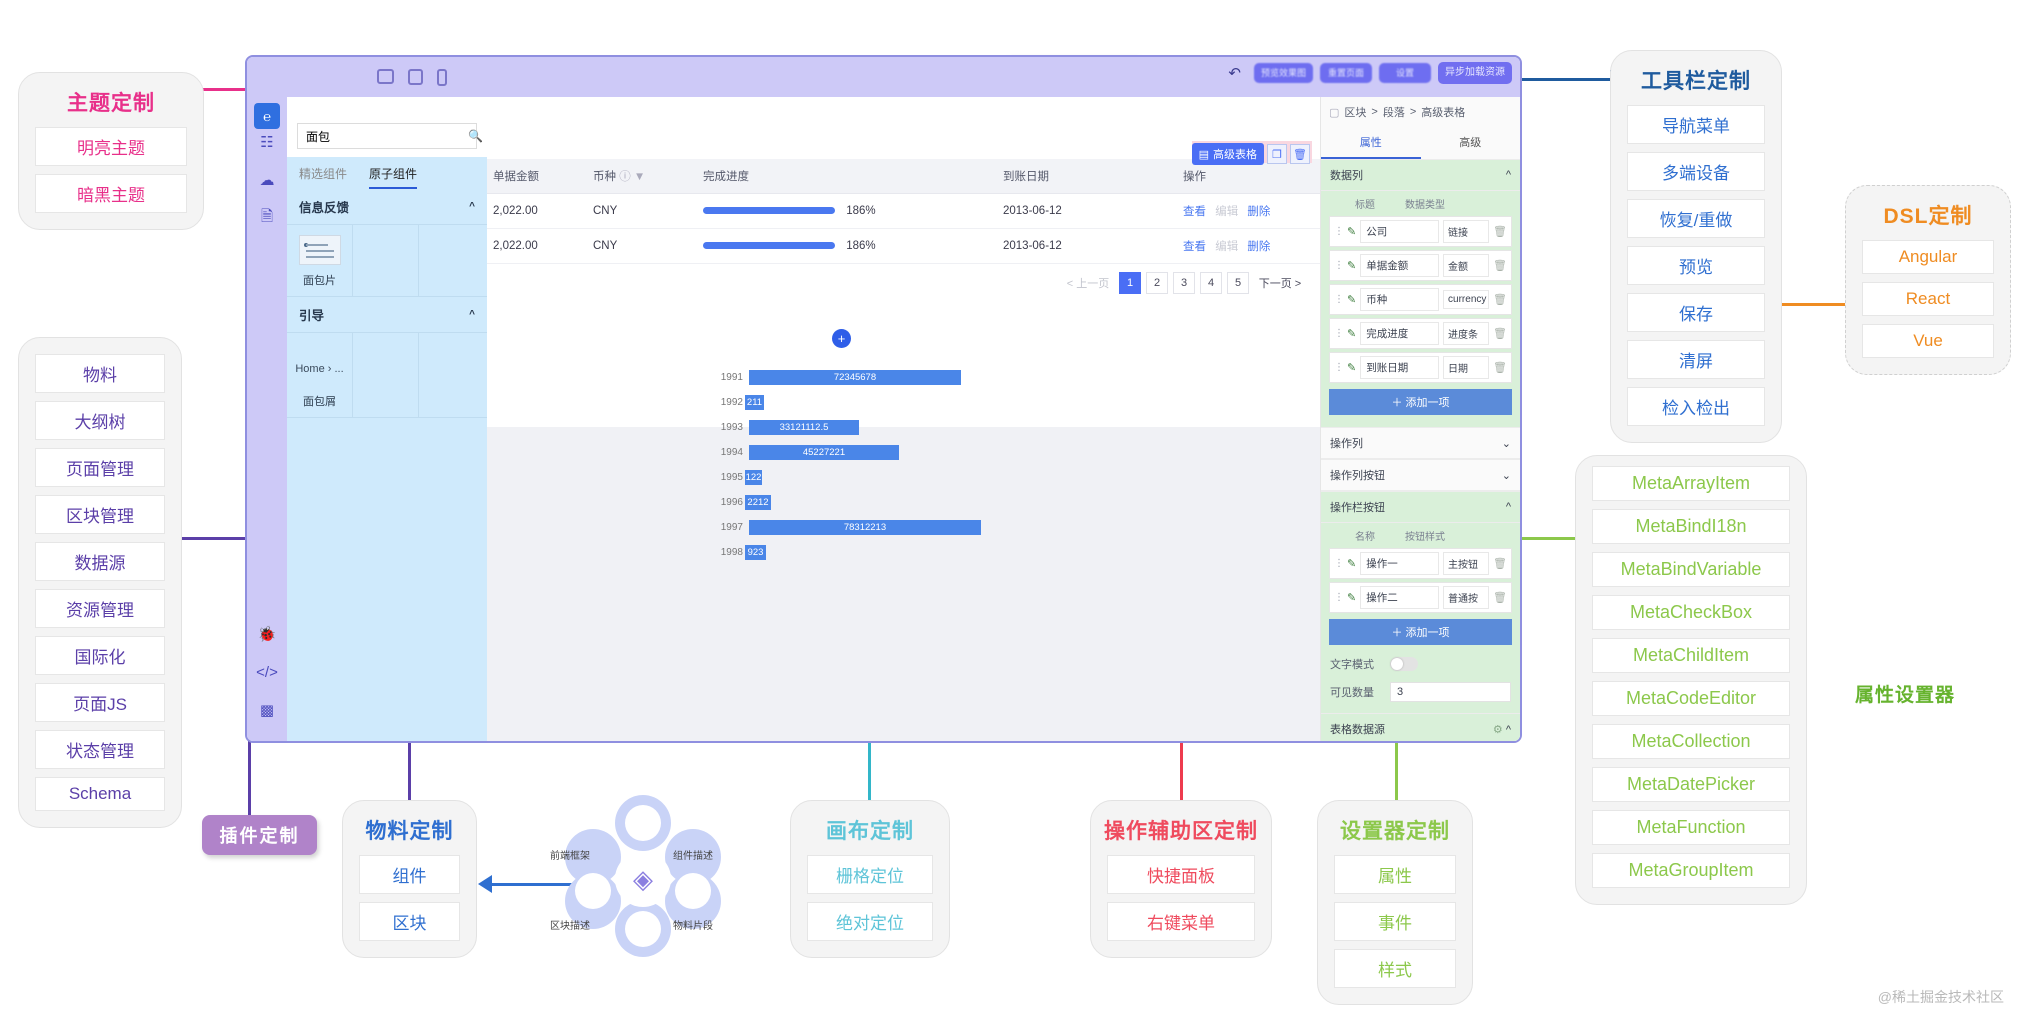  What do you see at coordinates (1466, 265) in the screenshot?
I see `data-column-type: 金额` at bounding box center [1466, 265].